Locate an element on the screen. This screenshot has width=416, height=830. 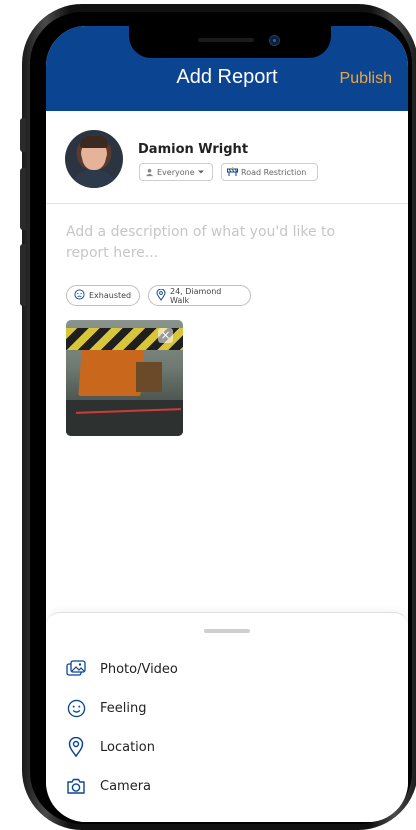
audience-label: Everyone is located at coordinates (176, 172).